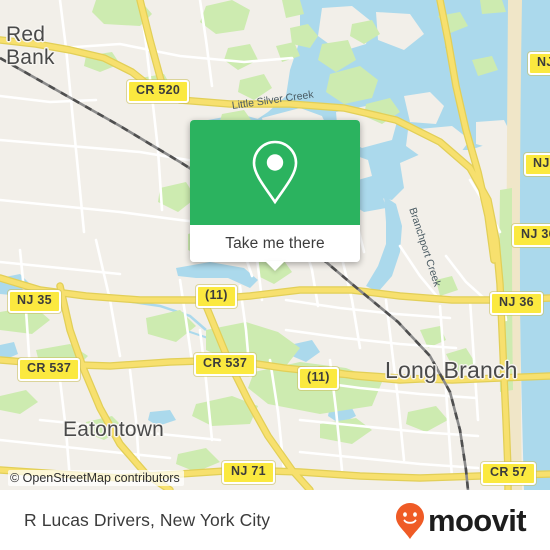  I want to click on take-me-there-popup: Take me there, so click(275, 195).